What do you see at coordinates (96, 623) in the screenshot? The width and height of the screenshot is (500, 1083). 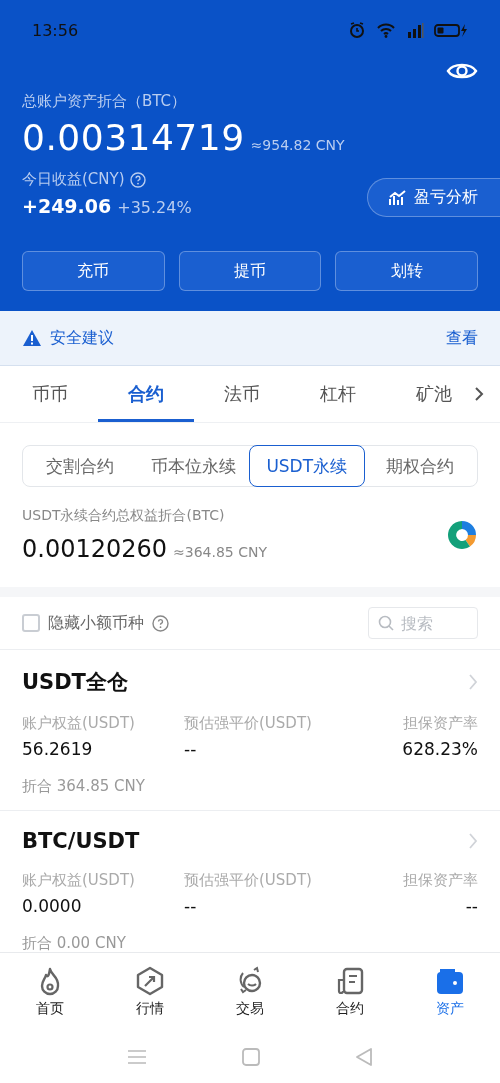 I see `hide-small-balances-label: 隐藏小额币种` at bounding box center [96, 623].